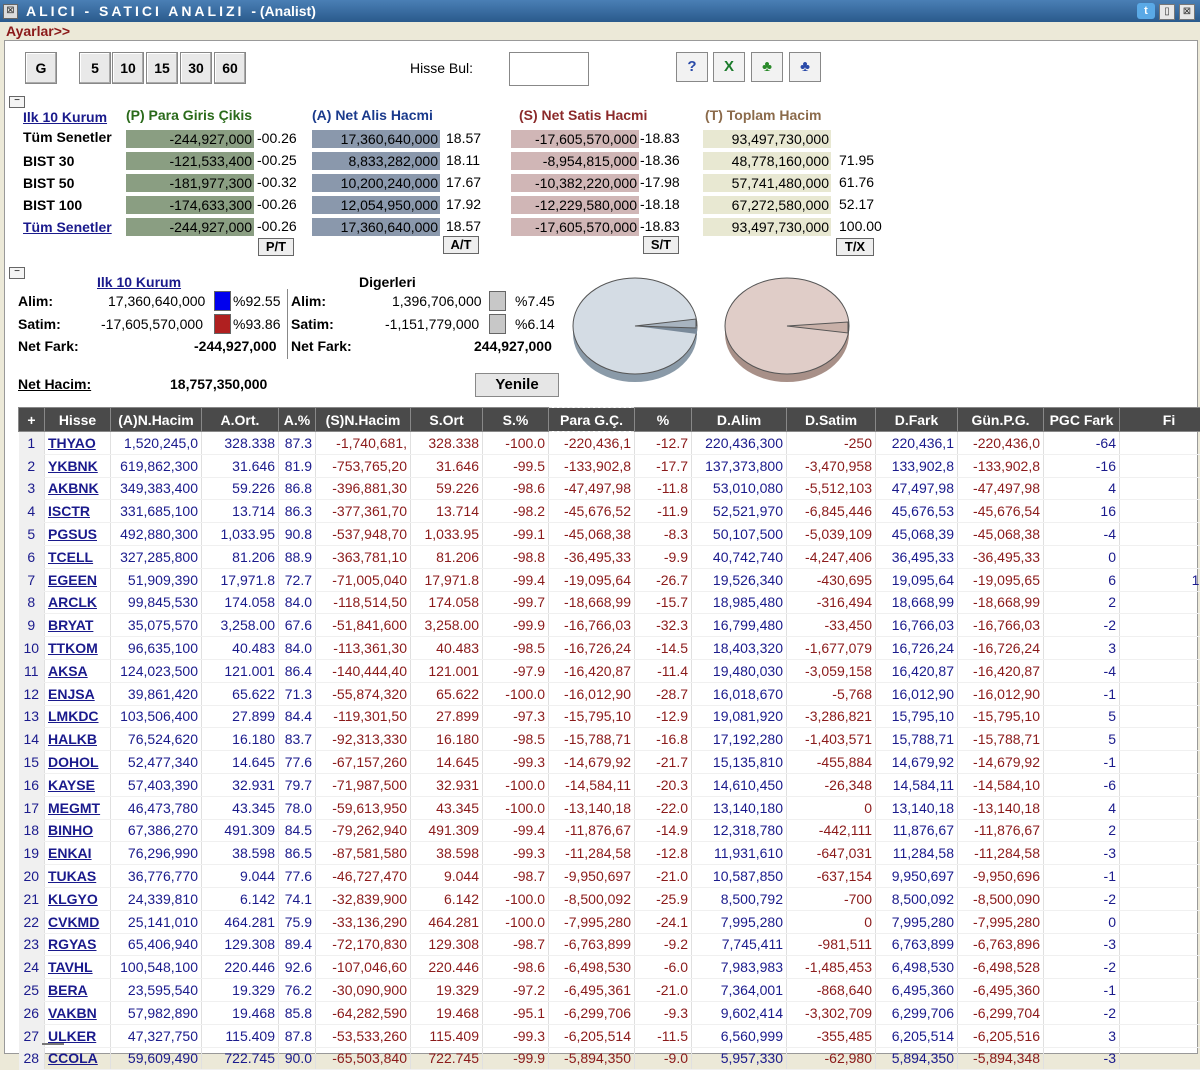 Image resolution: width=1200 pixels, height=1070 pixels. I want to click on column-header: Para G.Ç., so click(592, 420).